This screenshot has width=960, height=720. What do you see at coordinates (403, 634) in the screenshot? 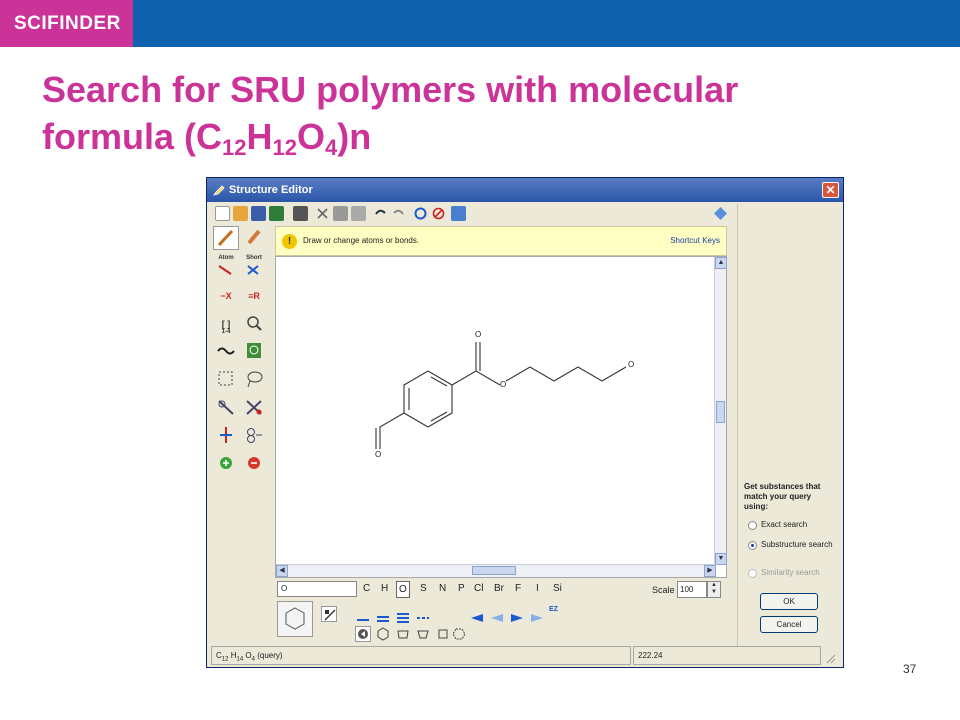
I see `benzene-ring-icon` at bounding box center [403, 634].